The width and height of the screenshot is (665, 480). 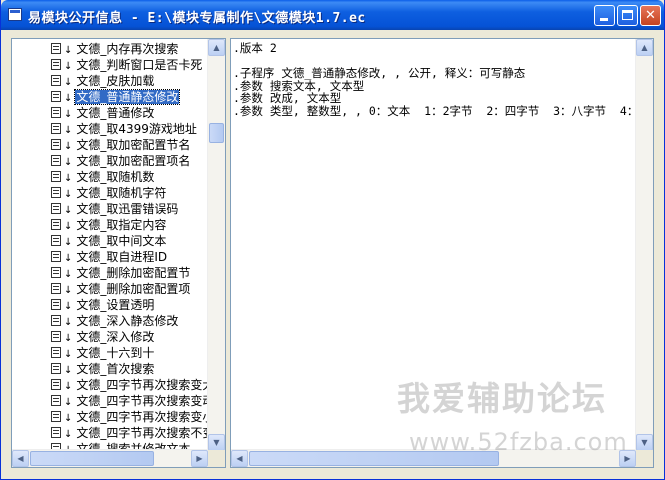 I want to click on list-item-label: 文德_取指定内容, so click(x=121, y=225).